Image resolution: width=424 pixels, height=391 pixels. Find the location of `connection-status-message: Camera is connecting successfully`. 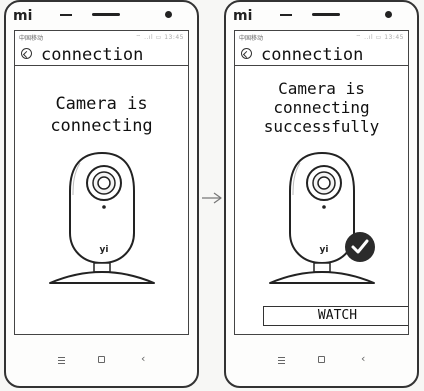

connection-status-message: Camera is connecting successfully is located at coordinates (321, 107).